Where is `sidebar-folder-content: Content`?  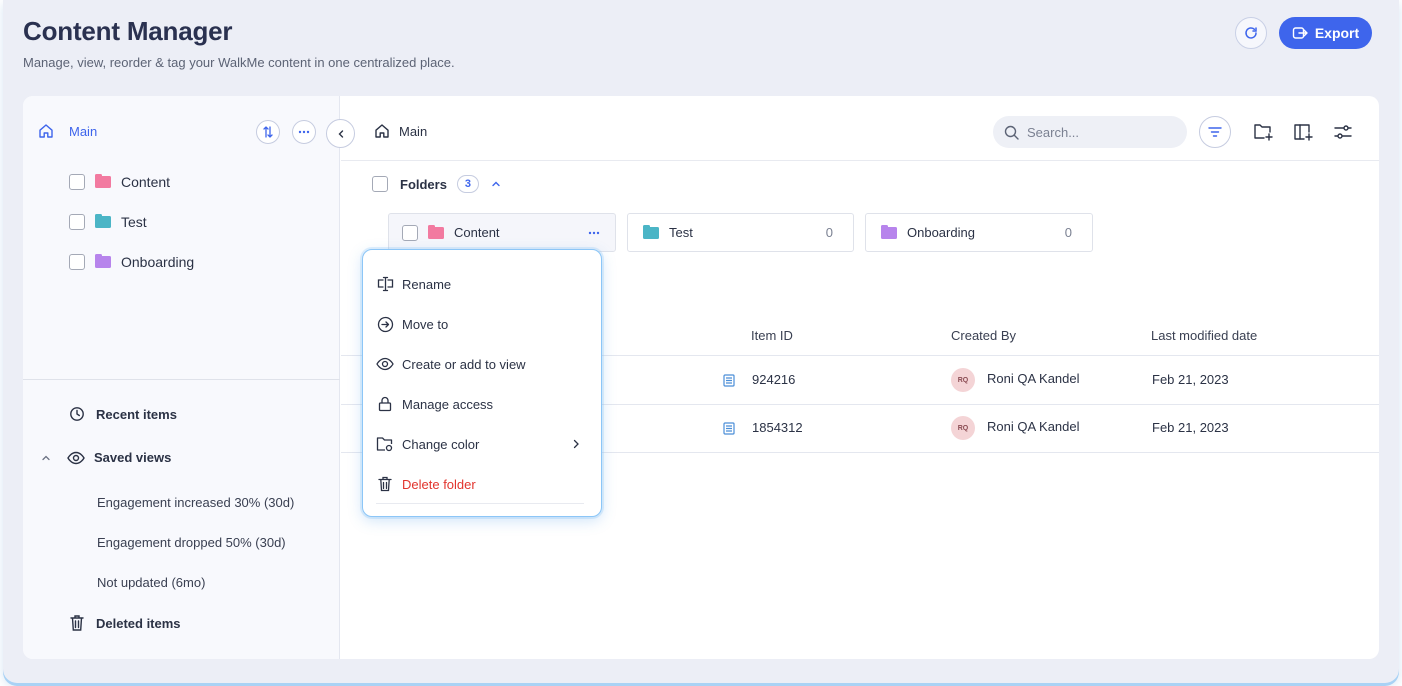 sidebar-folder-content: Content is located at coordinates (119, 182).